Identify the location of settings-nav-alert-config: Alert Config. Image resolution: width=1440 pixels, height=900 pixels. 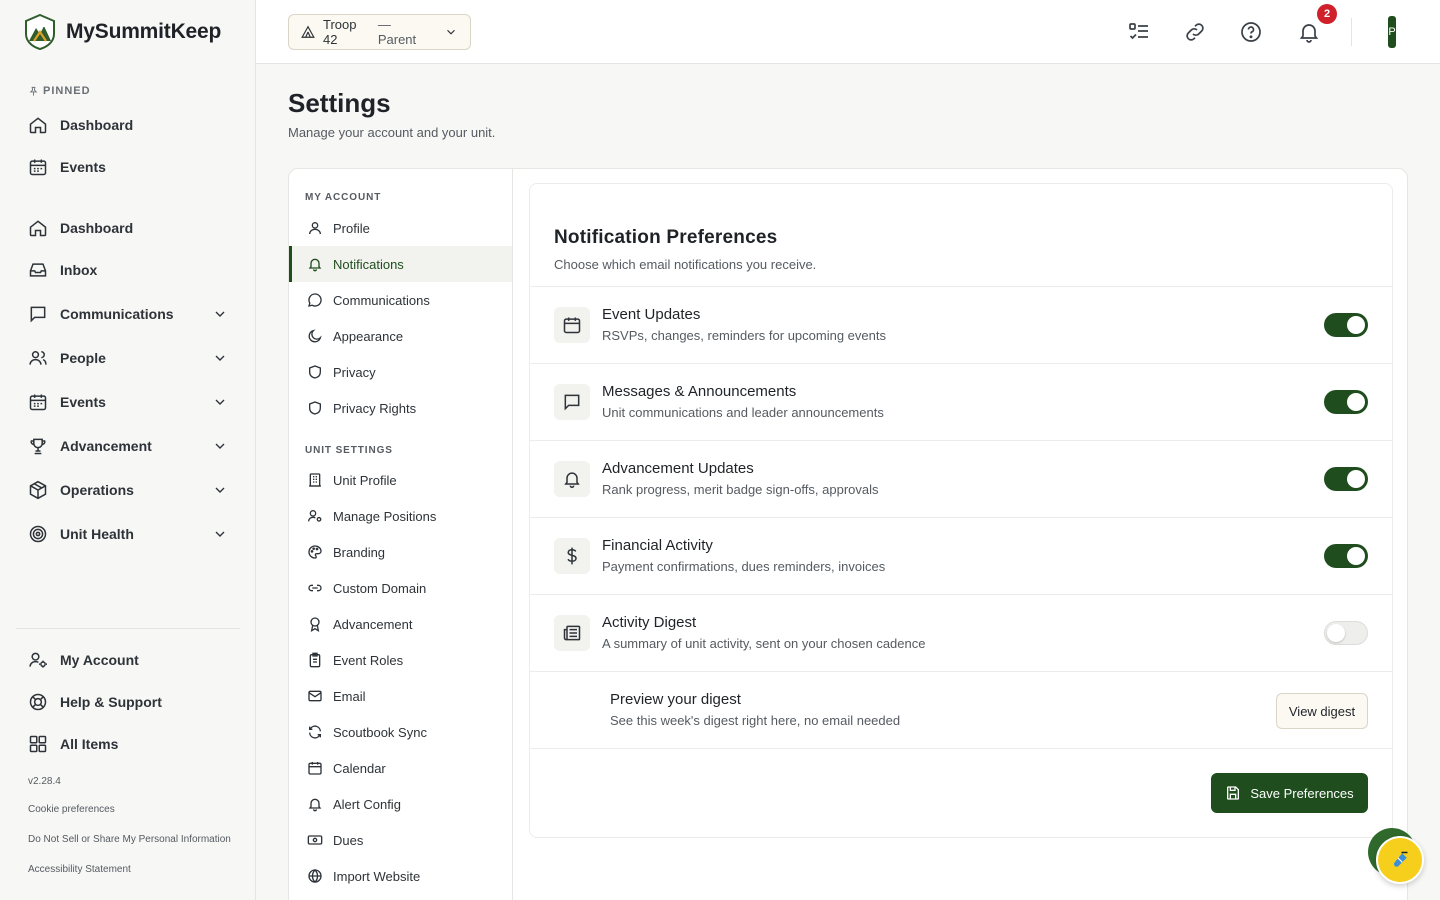
(400, 804).